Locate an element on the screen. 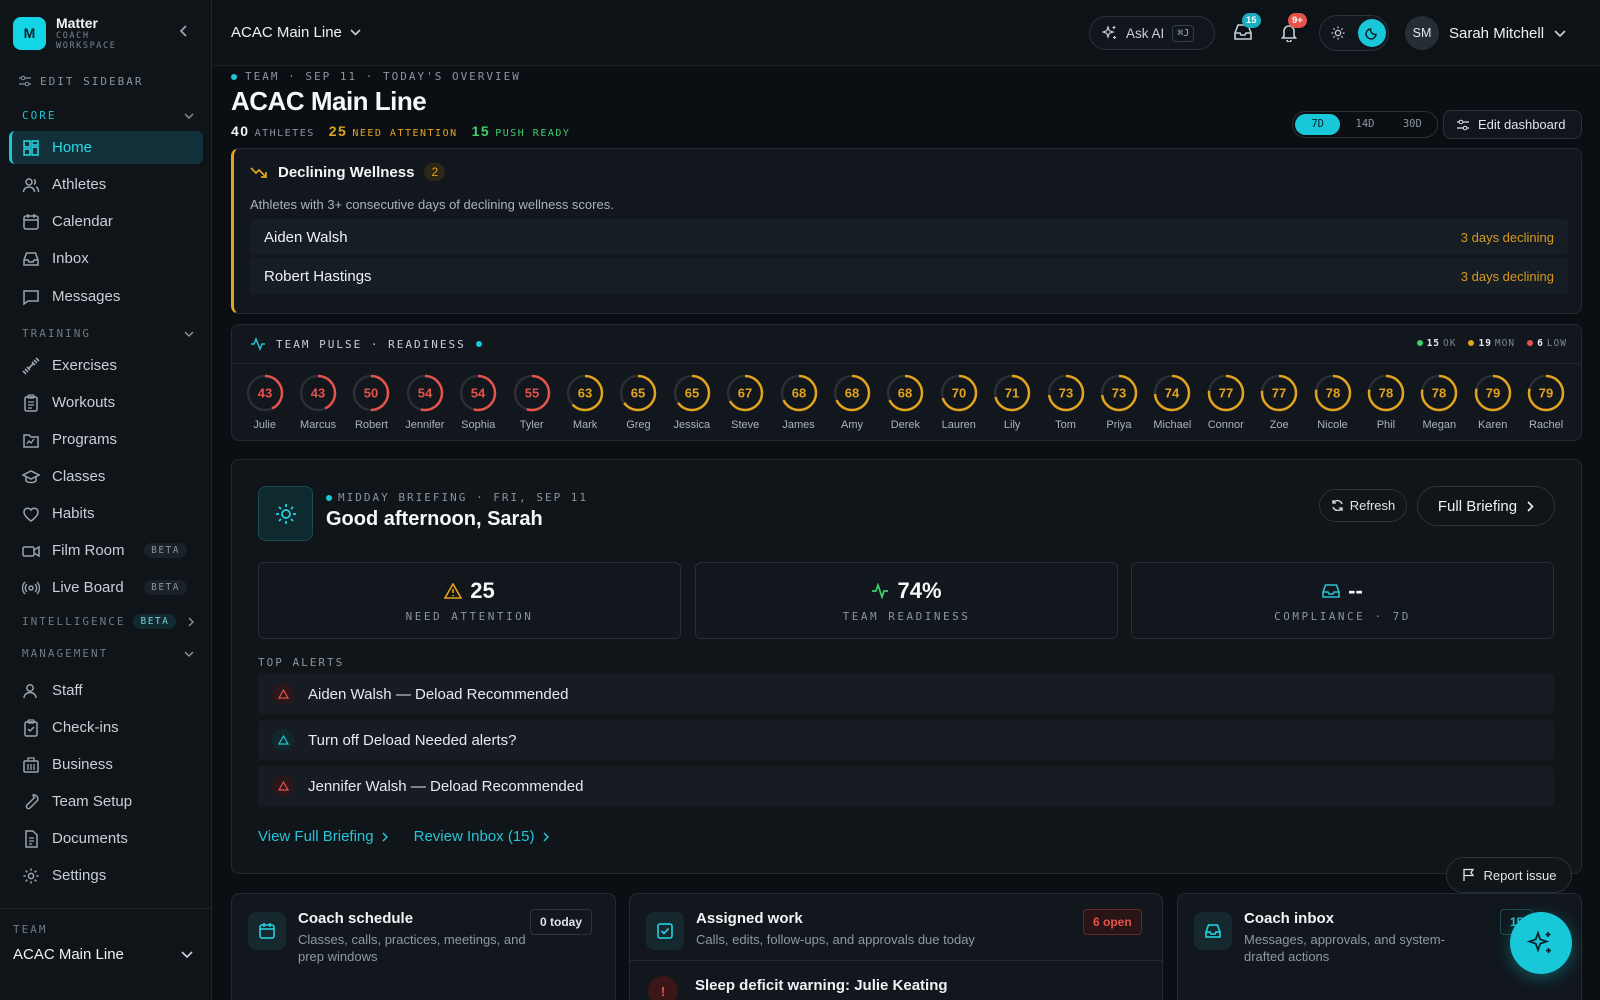  section-core: CORE is located at coordinates (108, 115).